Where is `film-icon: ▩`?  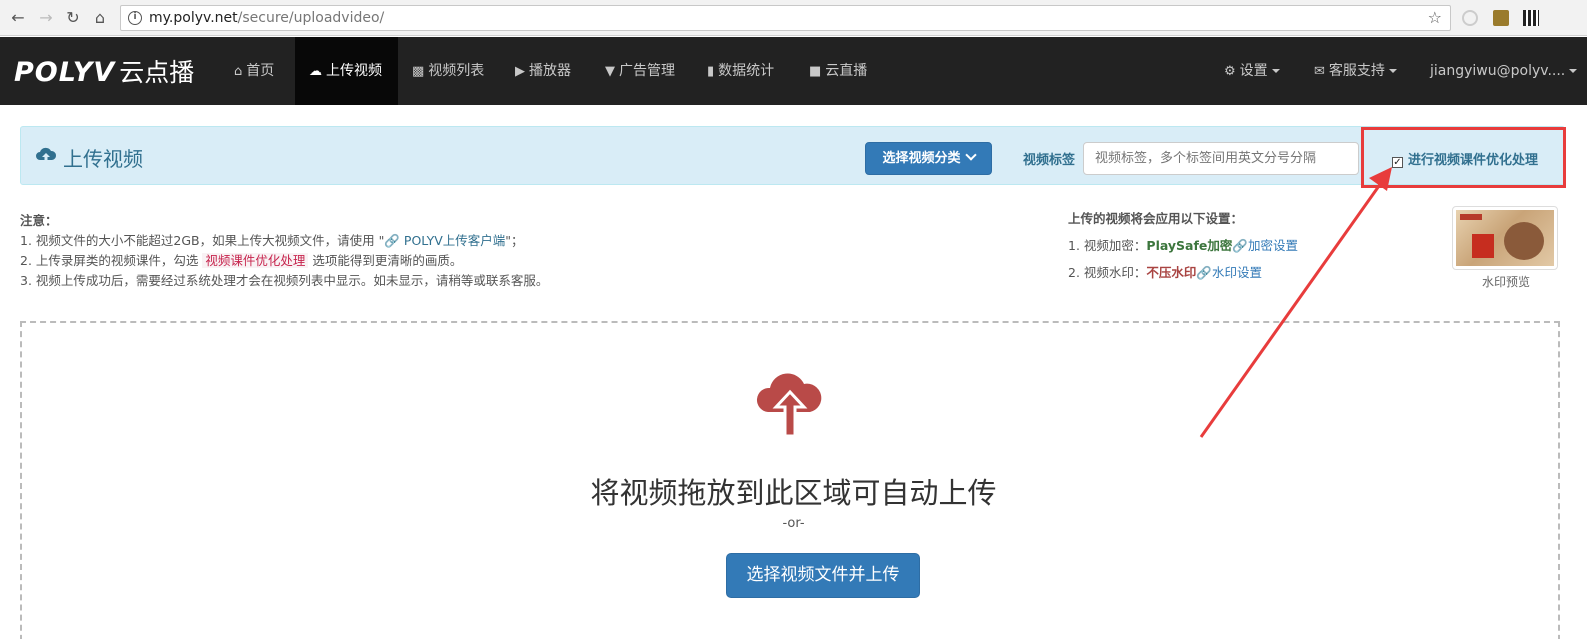
film-icon: ▩ is located at coordinates (418, 71).